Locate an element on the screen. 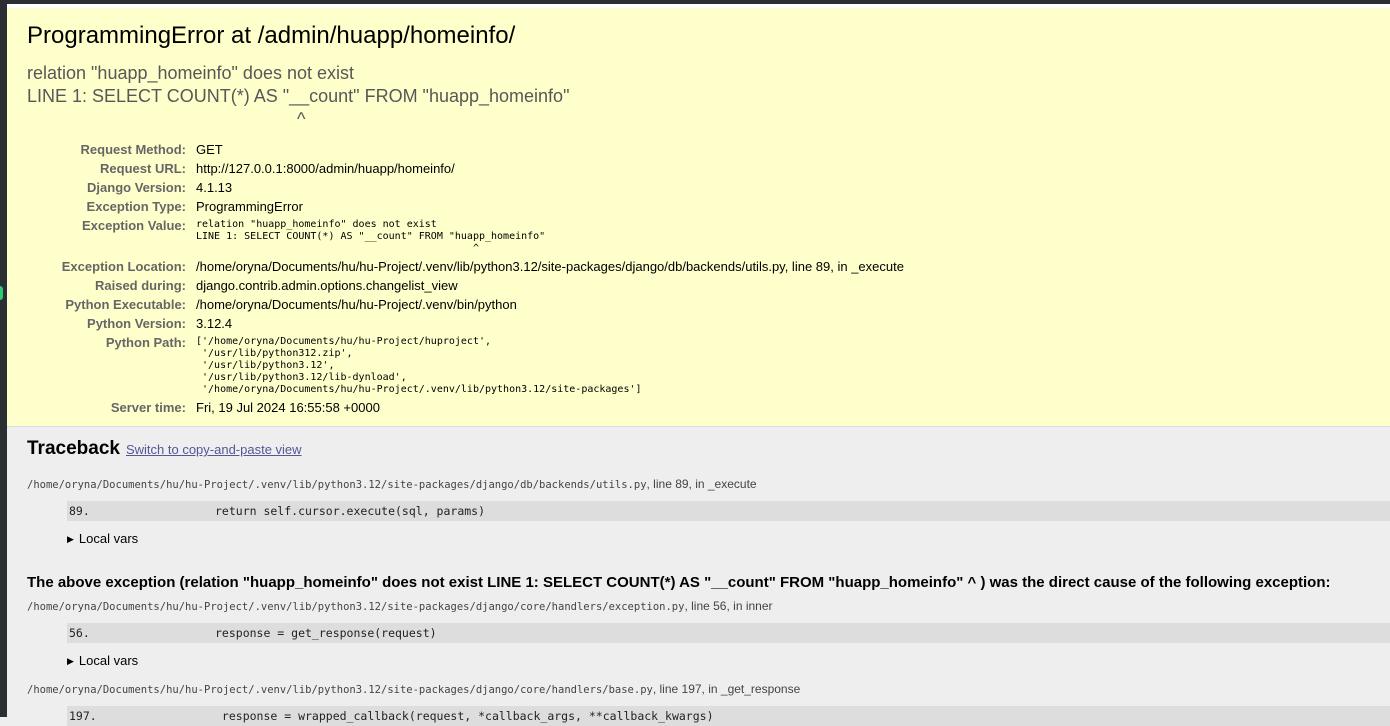 This screenshot has height=726, width=1390. line-number: 56. is located at coordinates (79, 633).